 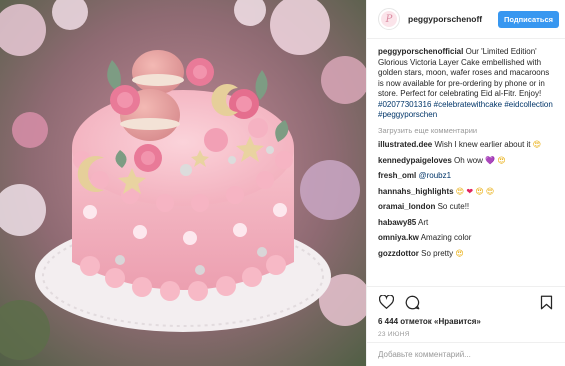 What do you see at coordinates (398, 237) in the screenshot?
I see `comment-username: omniya.kw` at bounding box center [398, 237].